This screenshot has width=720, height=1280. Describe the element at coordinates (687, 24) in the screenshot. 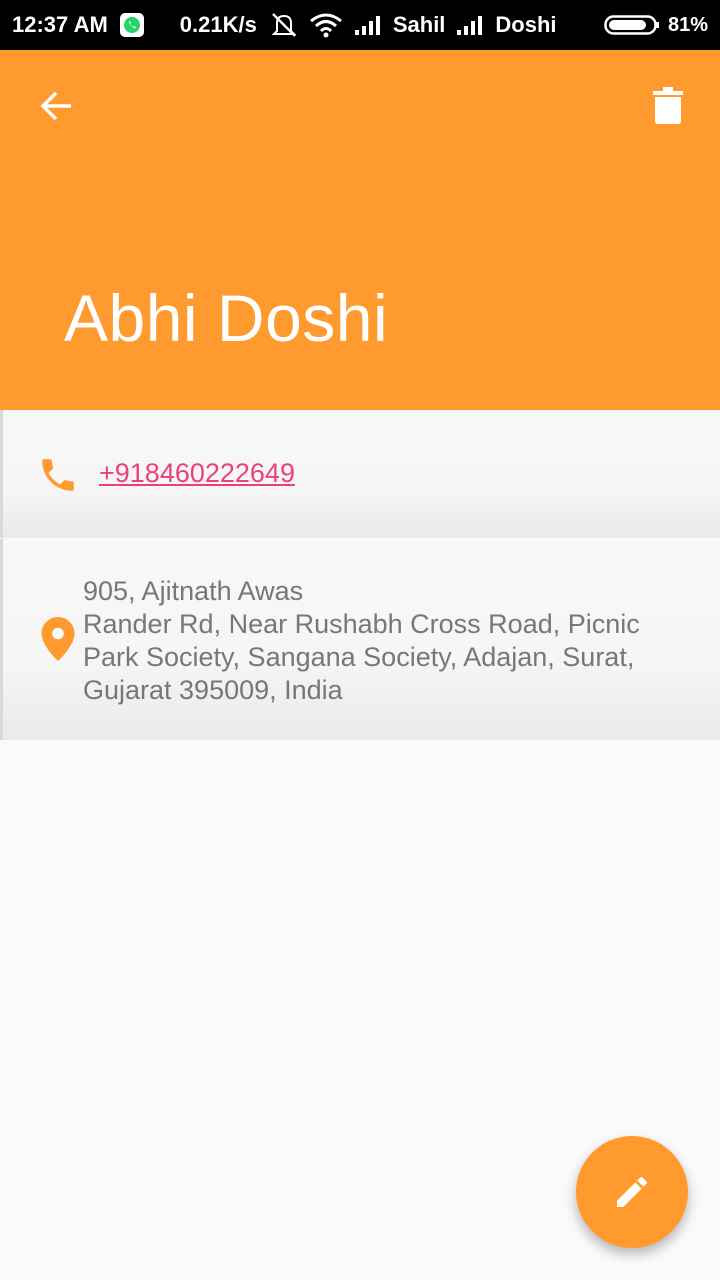

I see `battery-percent: 81%` at that location.